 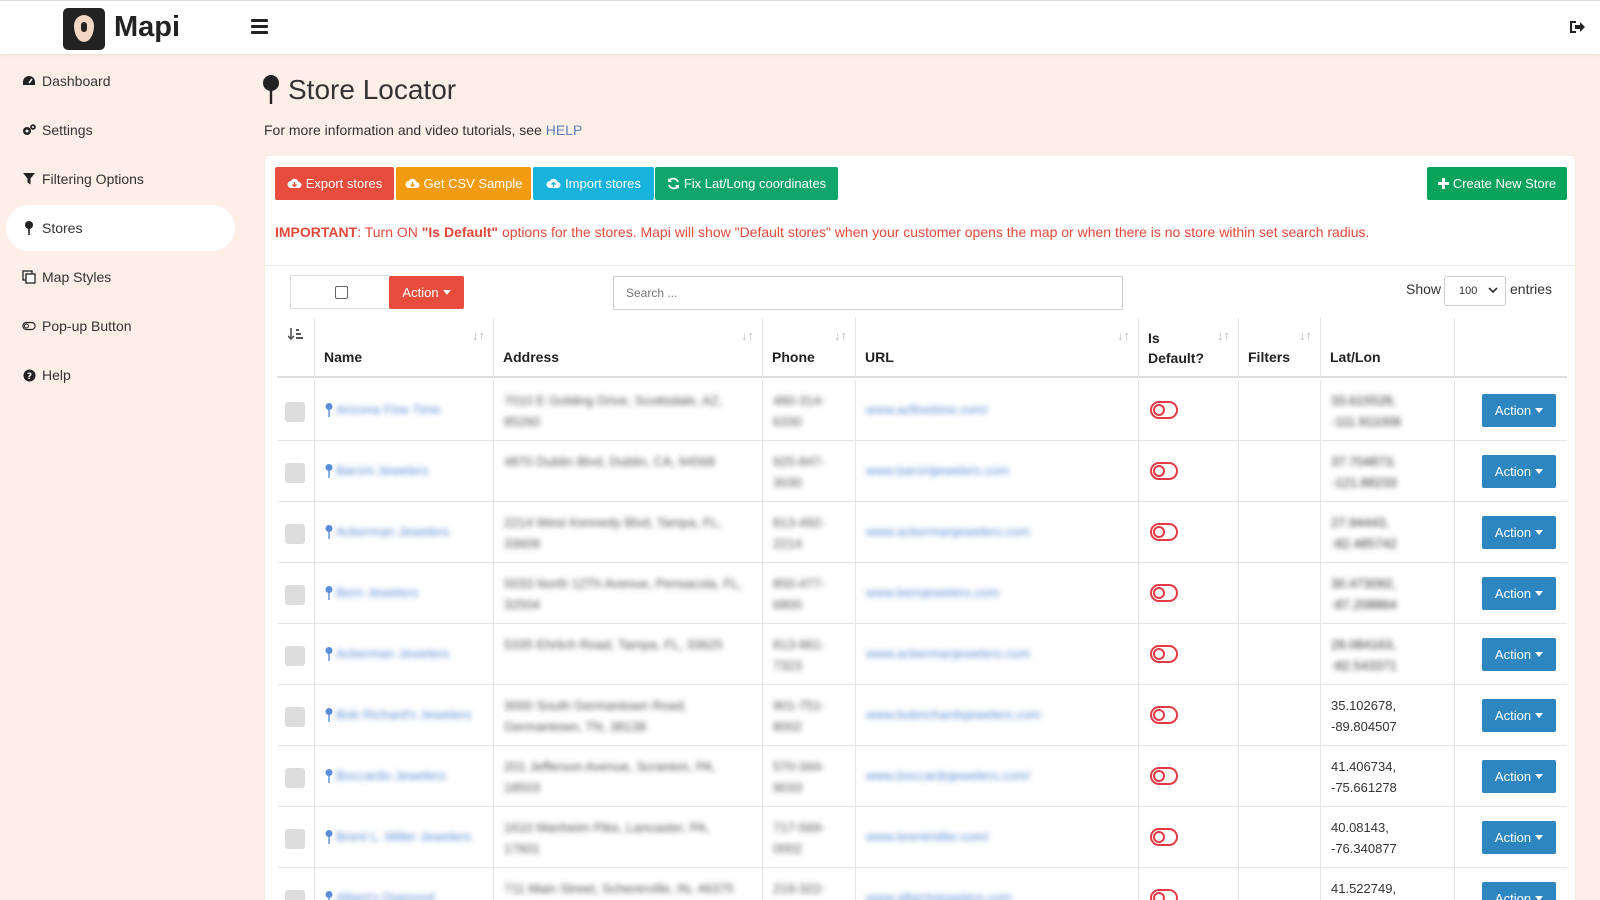 What do you see at coordinates (77, 277) in the screenshot?
I see `sidebar-item-label: Map Styles` at bounding box center [77, 277].